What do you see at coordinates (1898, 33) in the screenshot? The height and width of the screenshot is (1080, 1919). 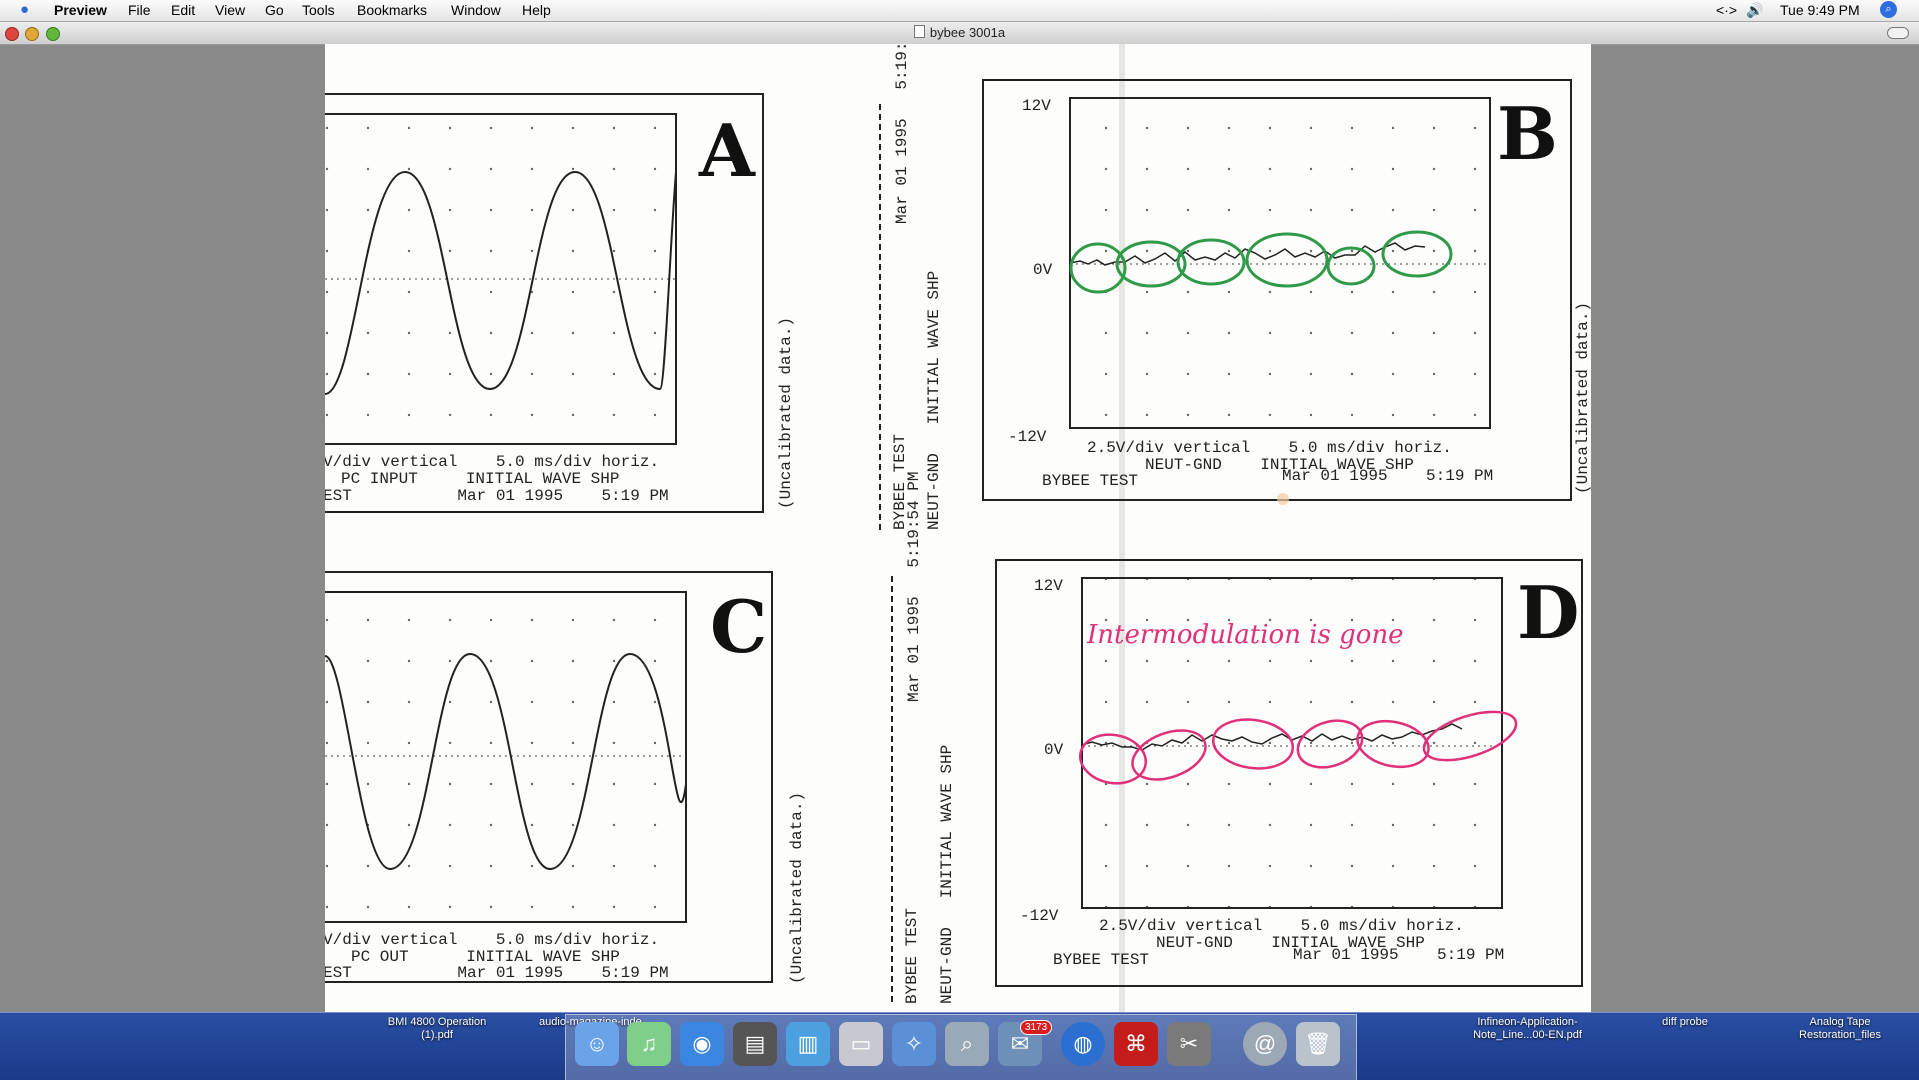 I see `toolbar-toggle-button` at bounding box center [1898, 33].